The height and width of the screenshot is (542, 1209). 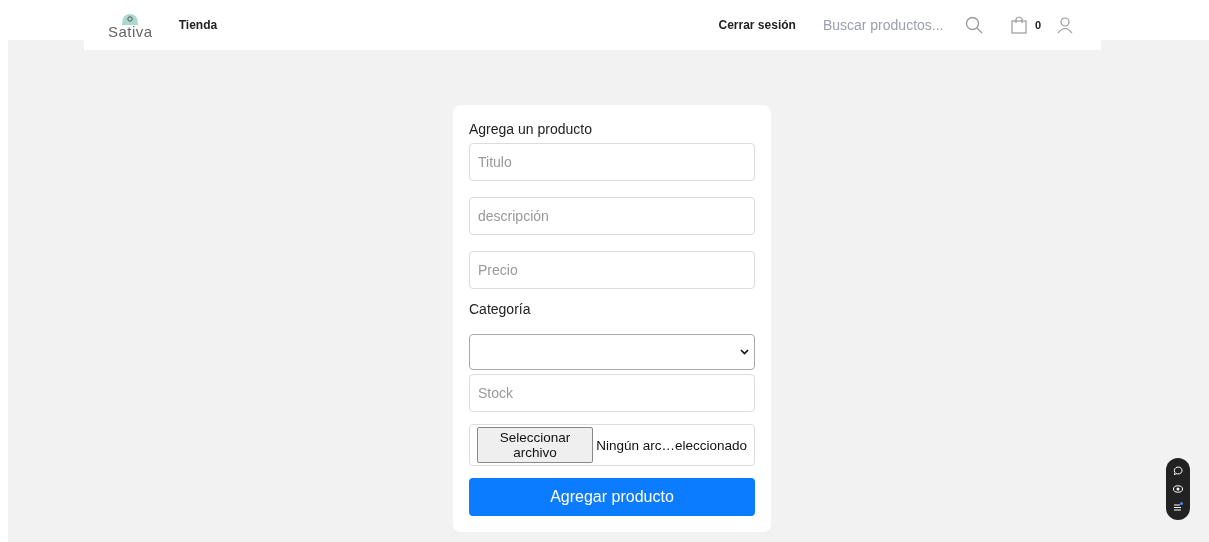 I want to click on submit-button: Agregar producto, so click(x=612, y=497).